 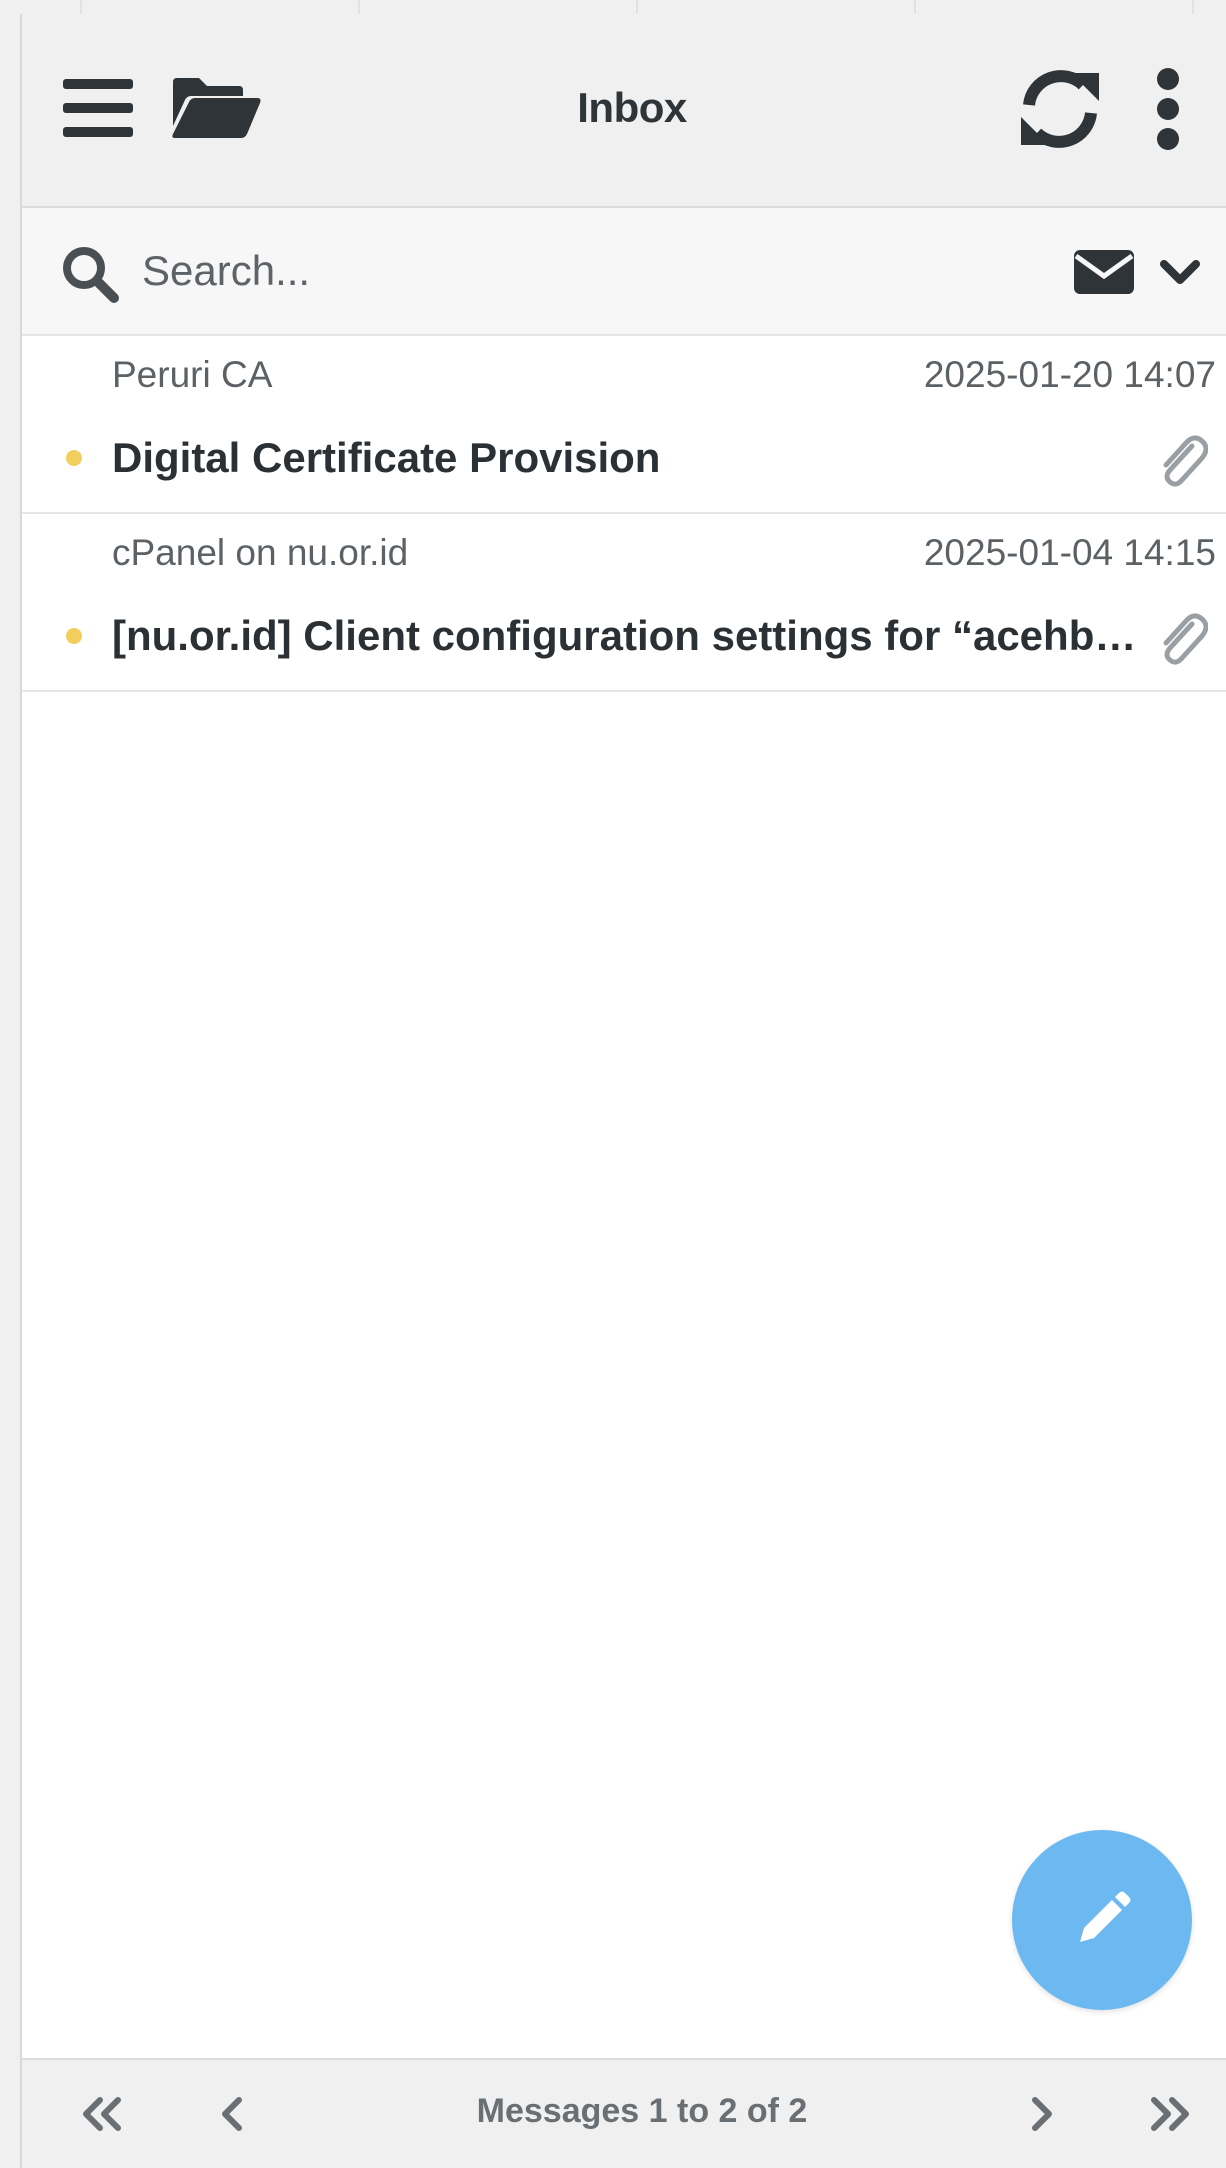 I want to click on pagination-info: Messages 1 to 2 of 2, so click(x=642, y=2111).